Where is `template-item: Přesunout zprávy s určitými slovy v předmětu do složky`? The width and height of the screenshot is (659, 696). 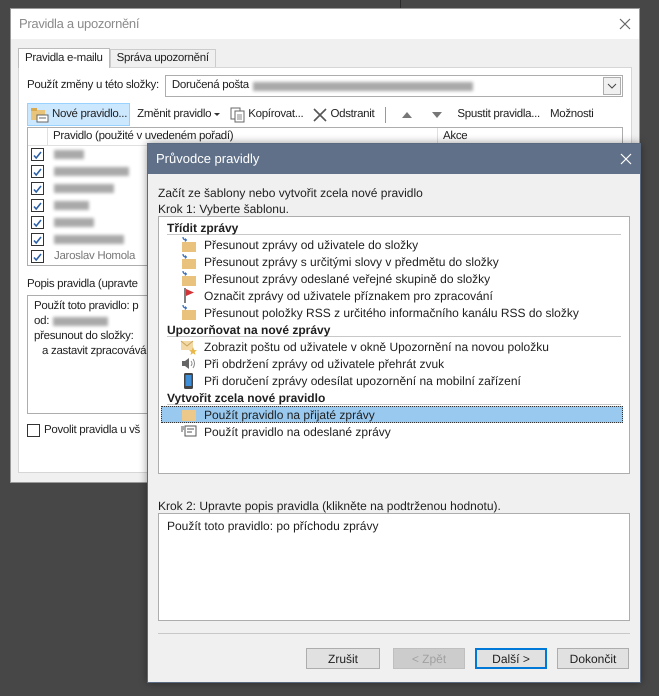
template-item: Přesunout zprávy s určitými slovy v předmětu do složky is located at coordinates (392, 261).